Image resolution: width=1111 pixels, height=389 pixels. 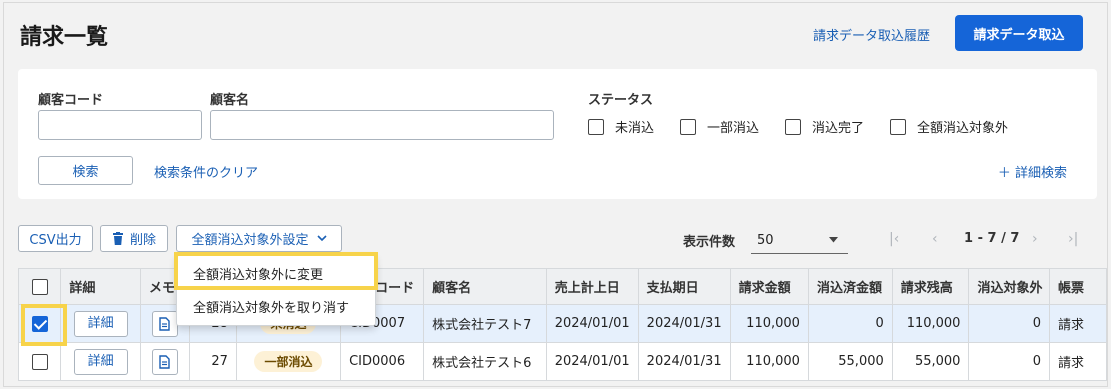 What do you see at coordinates (838, 128) in the screenshot?
I see `status-filter-label: 消込完了` at bounding box center [838, 128].